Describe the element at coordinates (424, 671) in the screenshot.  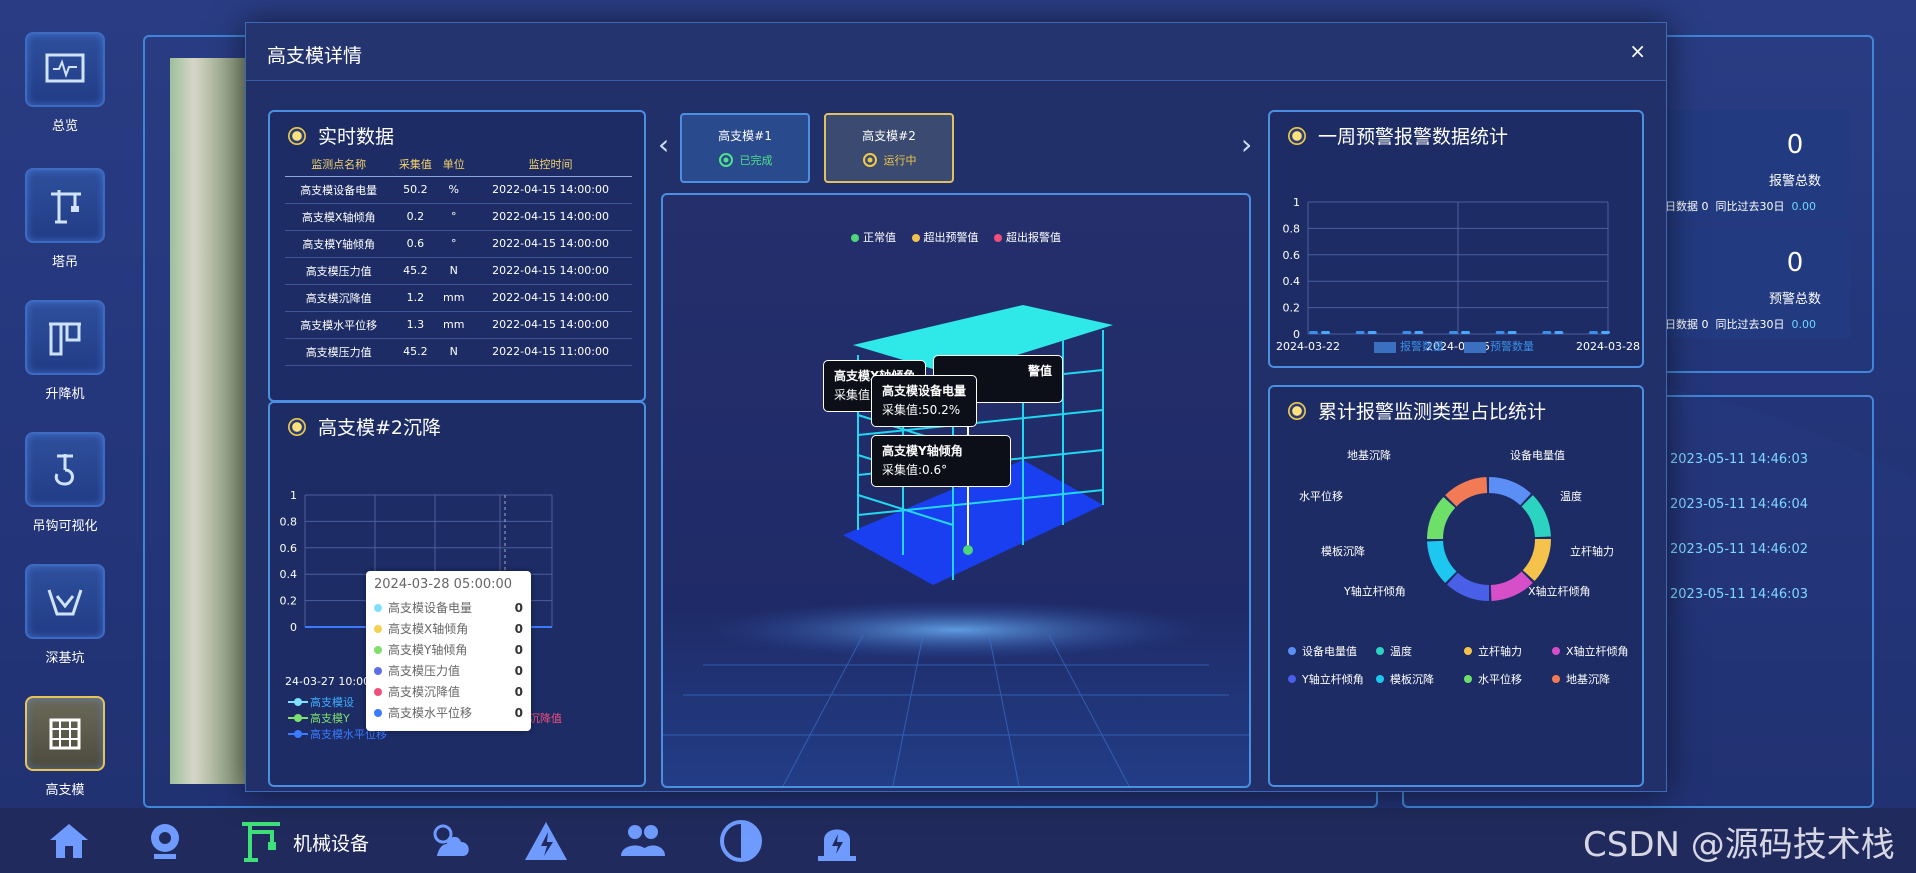
I see `series-name: 高支模压力值` at that location.